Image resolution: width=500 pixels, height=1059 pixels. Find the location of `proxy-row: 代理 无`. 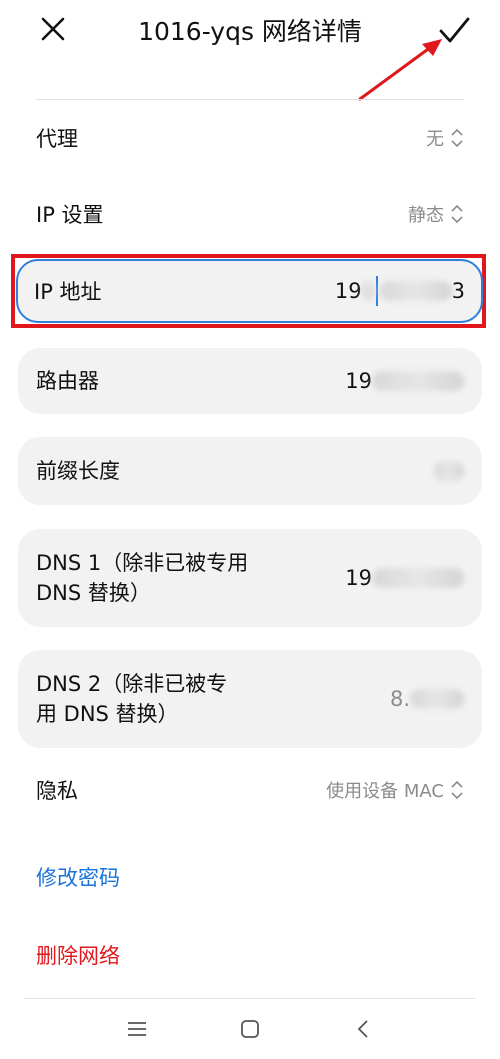

proxy-row: 代理 无 is located at coordinates (250, 138).